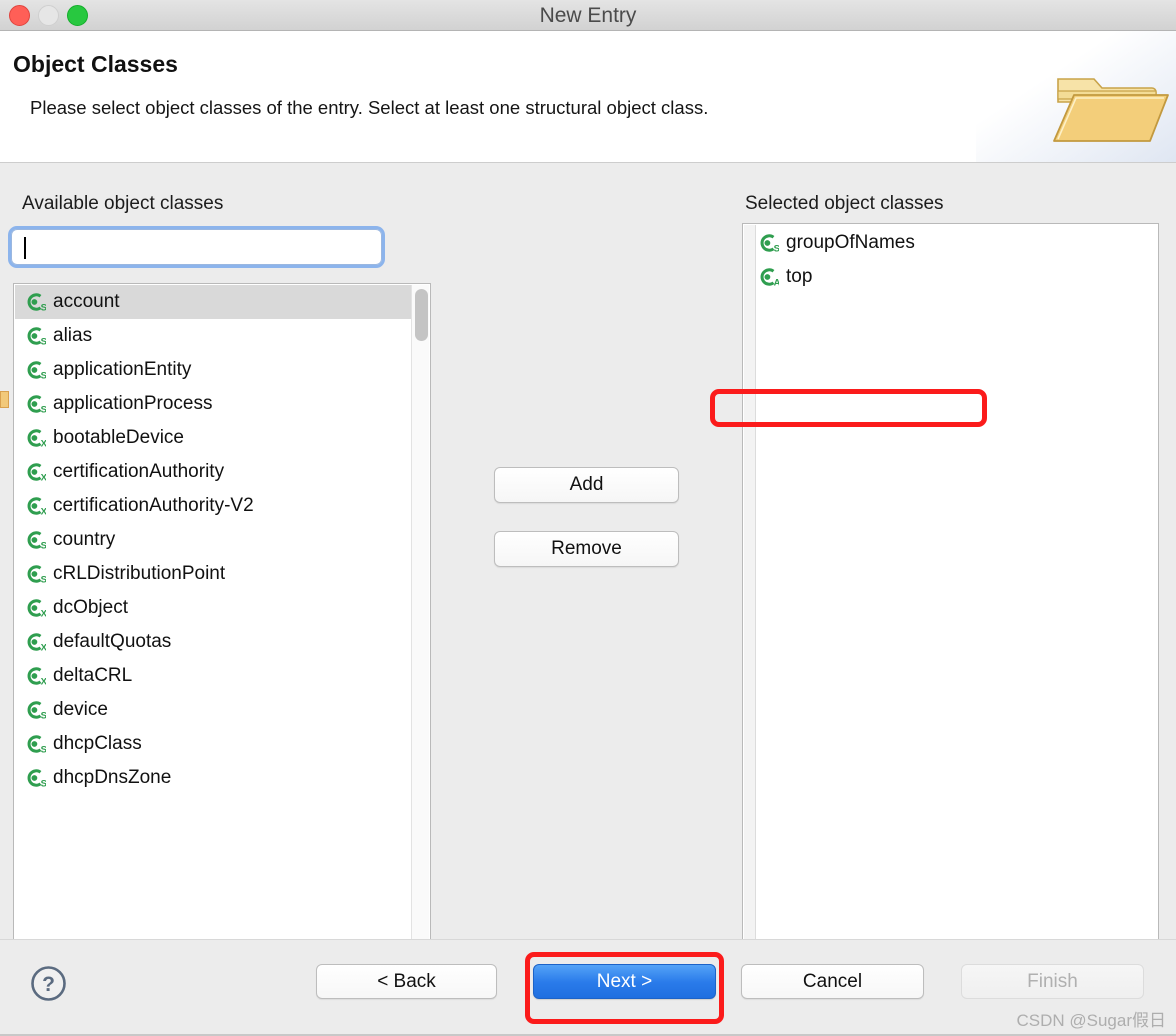  What do you see at coordinates (90, 607) in the screenshot?
I see `list-item-label: dcObject` at bounding box center [90, 607].